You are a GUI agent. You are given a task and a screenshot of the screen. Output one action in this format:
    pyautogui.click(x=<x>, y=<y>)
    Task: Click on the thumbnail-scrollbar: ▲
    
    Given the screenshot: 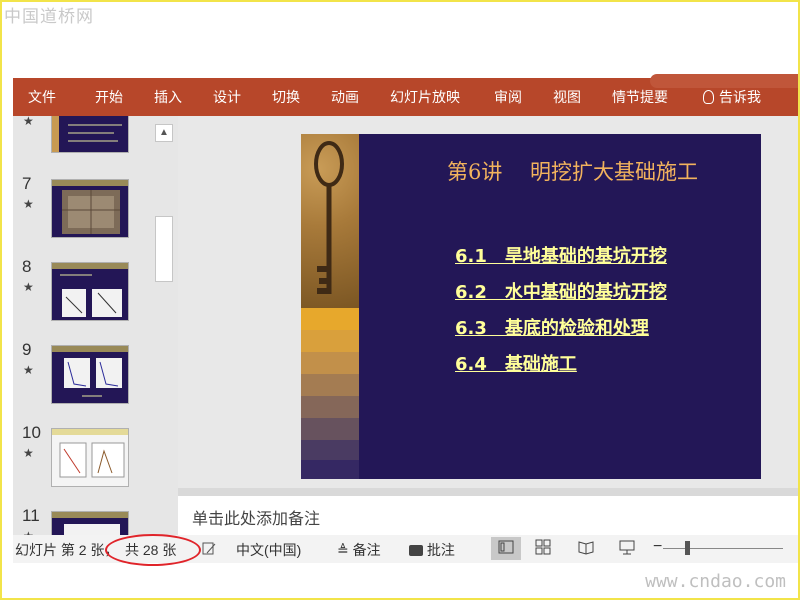 What is the action you would take?
    pyautogui.click(x=165, y=325)
    